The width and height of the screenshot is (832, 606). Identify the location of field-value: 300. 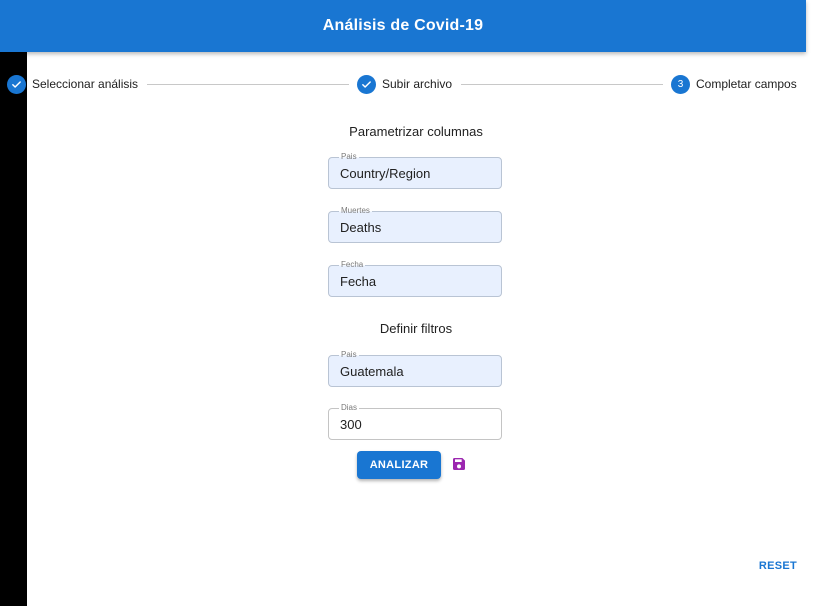
(351, 424).